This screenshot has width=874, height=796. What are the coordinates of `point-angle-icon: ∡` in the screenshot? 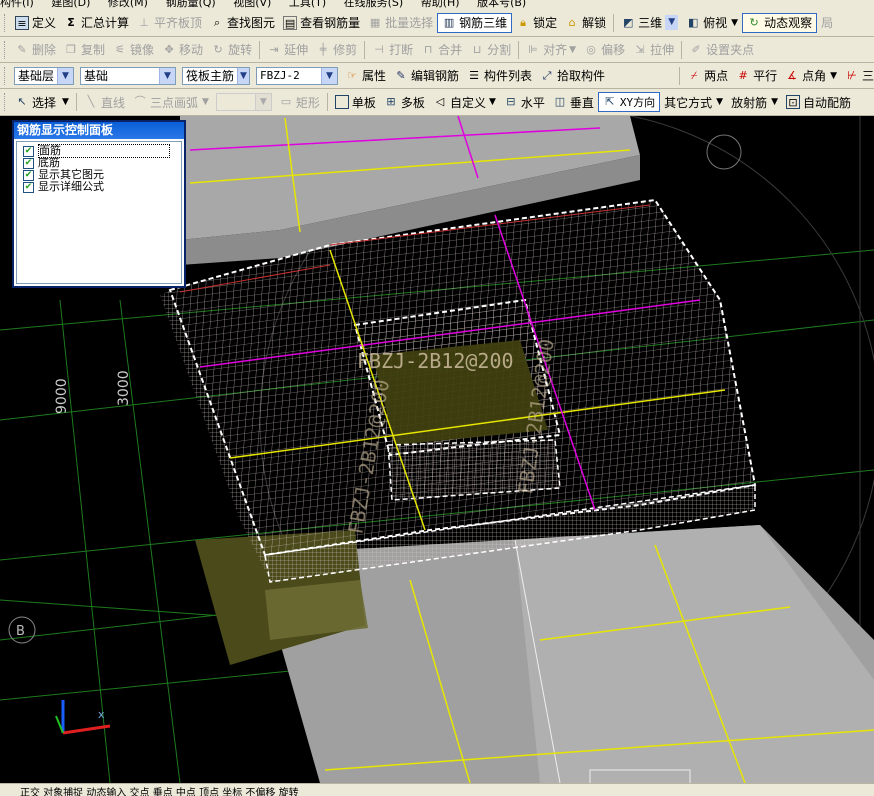 It's located at (792, 75).